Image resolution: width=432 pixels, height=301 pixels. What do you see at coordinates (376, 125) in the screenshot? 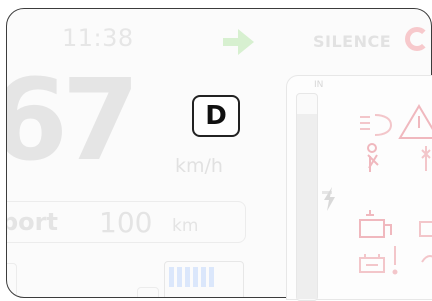
I see `low-beam-icon` at bounding box center [376, 125].